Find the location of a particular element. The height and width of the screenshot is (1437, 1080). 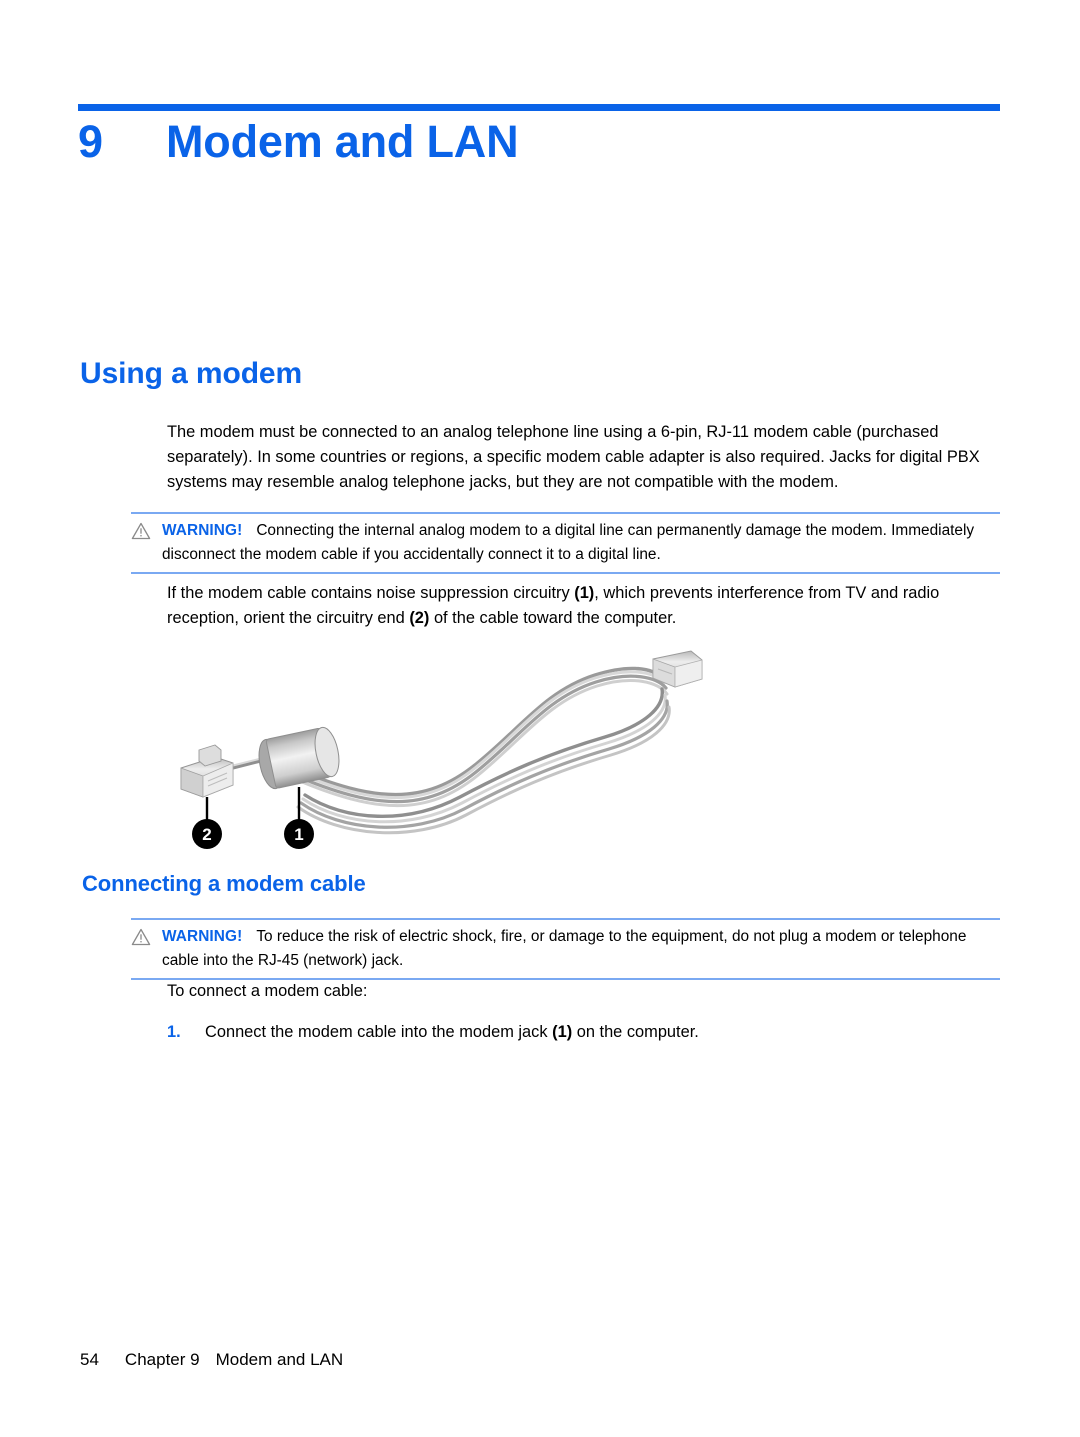

chapter-rule is located at coordinates (539, 107).